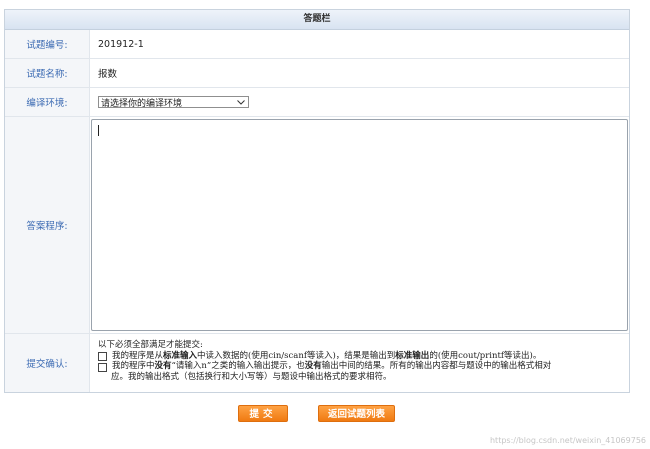  What do you see at coordinates (412, 355) in the screenshot?
I see `confirm-item-1-bold-b: 标准输出` at bounding box center [412, 355].